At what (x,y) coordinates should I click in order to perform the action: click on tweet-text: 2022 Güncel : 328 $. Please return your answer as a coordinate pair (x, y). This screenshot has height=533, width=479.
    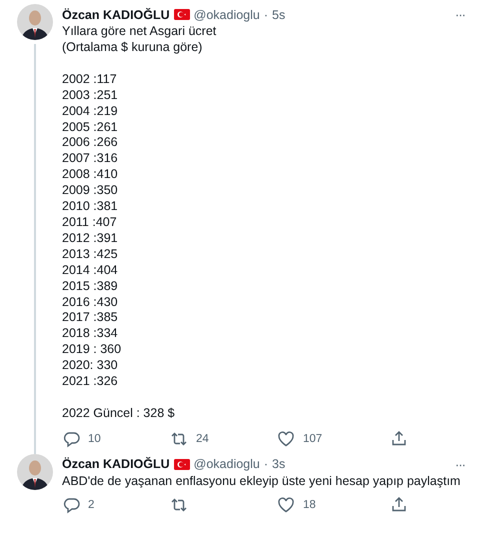
    Looking at the image, I should click on (119, 414).